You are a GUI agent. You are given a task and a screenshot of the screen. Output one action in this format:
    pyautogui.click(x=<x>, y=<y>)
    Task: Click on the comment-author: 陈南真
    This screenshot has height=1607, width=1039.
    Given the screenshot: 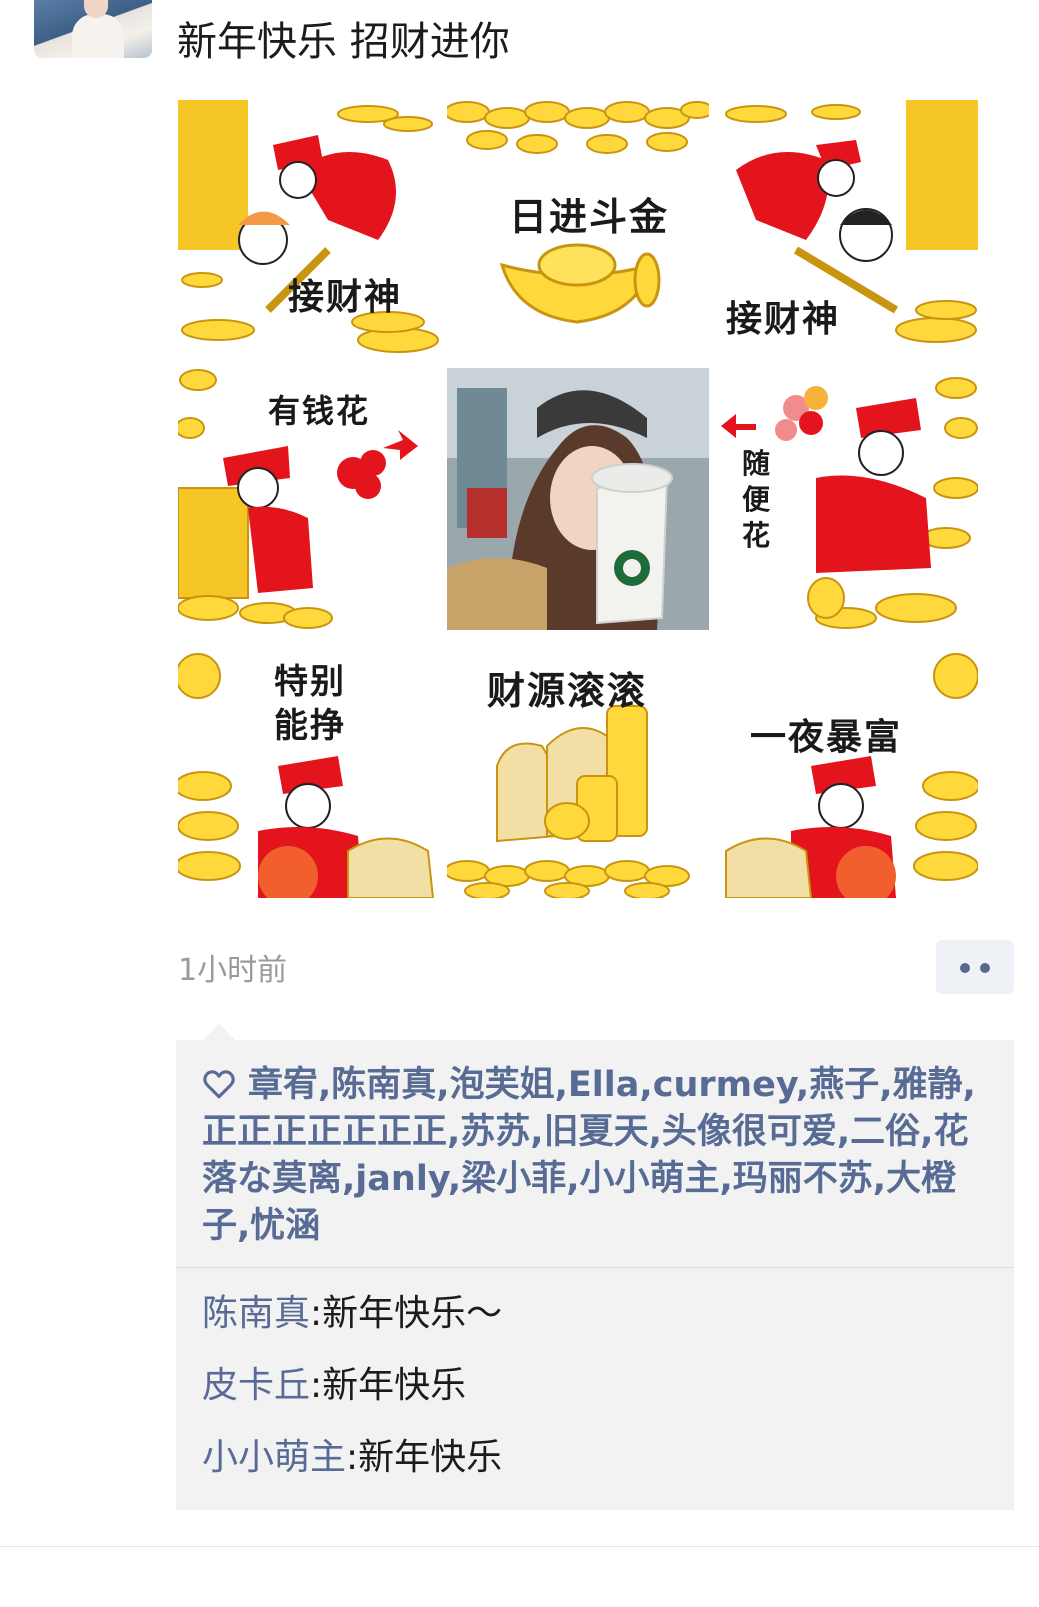 What is the action you would take?
    pyautogui.click(x=256, y=1313)
    